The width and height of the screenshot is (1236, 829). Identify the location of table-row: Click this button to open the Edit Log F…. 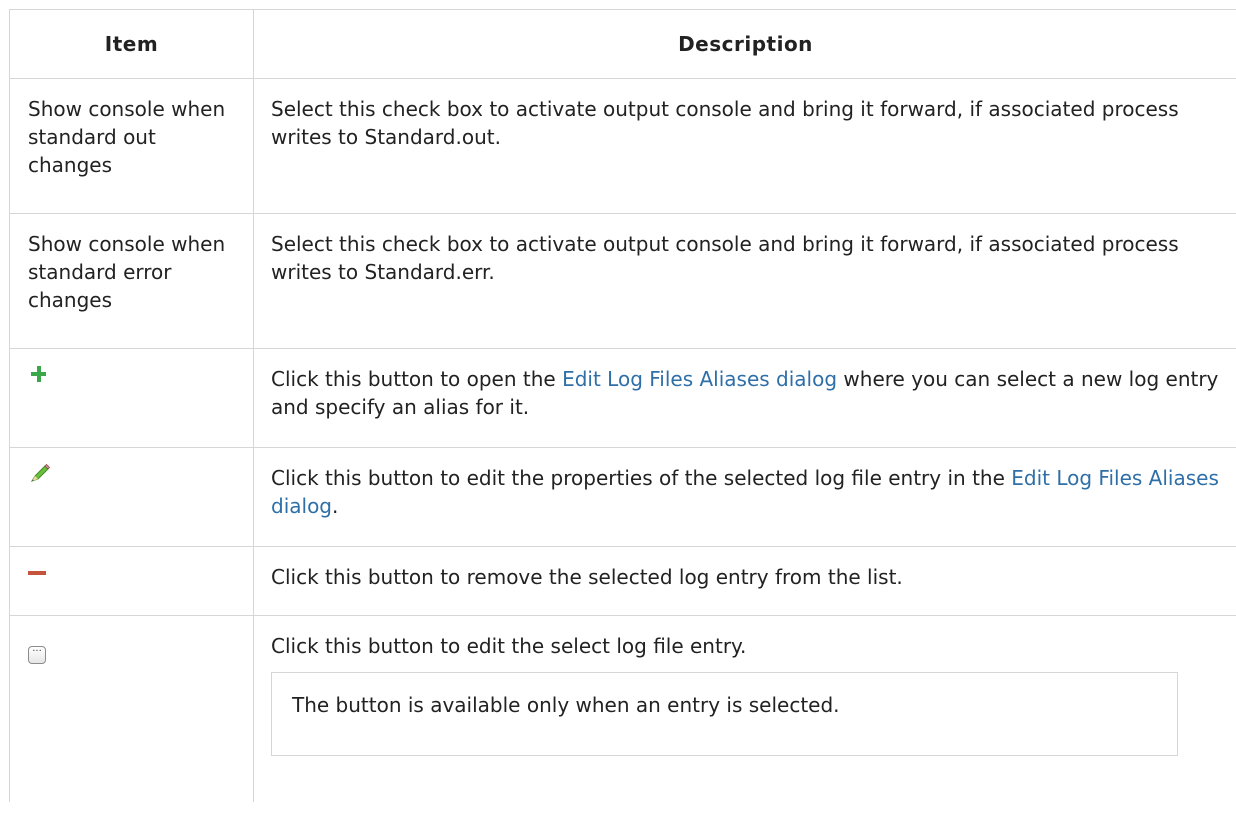
(622, 398).